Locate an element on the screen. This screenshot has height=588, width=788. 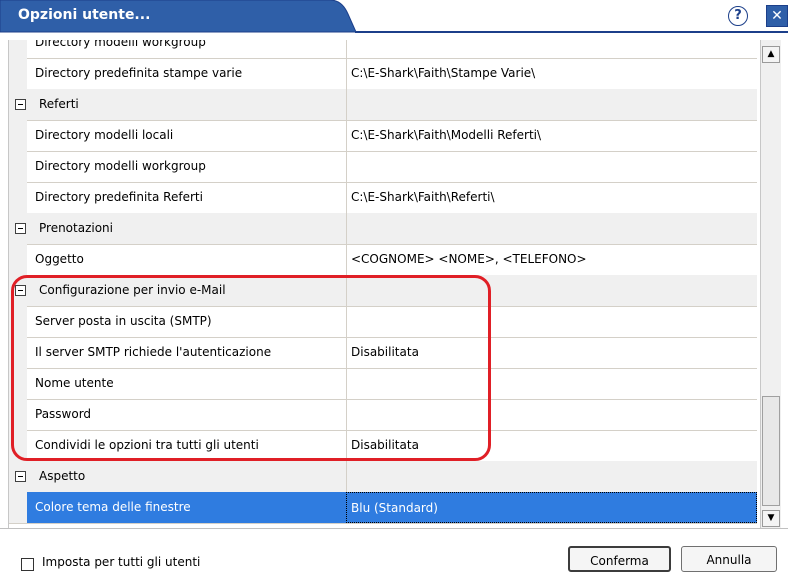
confirm-button: Conferma is located at coordinates (619, 559).